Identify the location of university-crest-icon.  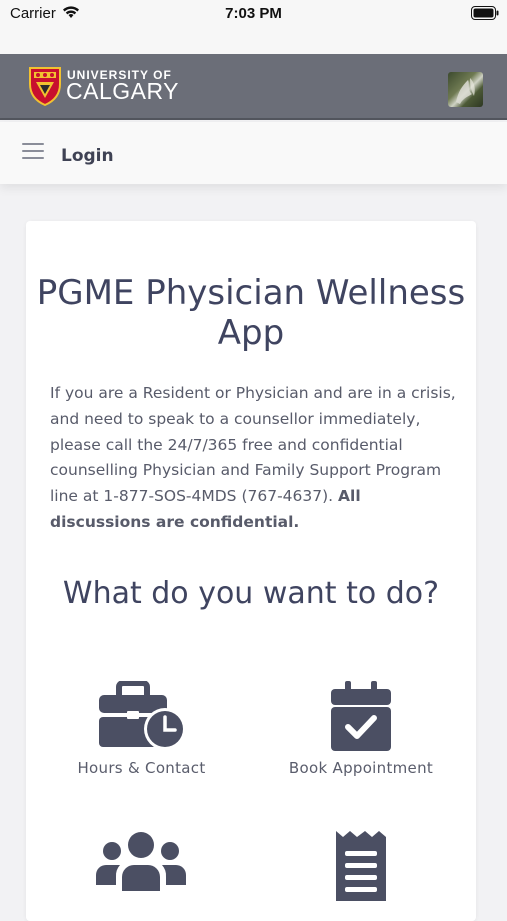
(45, 86).